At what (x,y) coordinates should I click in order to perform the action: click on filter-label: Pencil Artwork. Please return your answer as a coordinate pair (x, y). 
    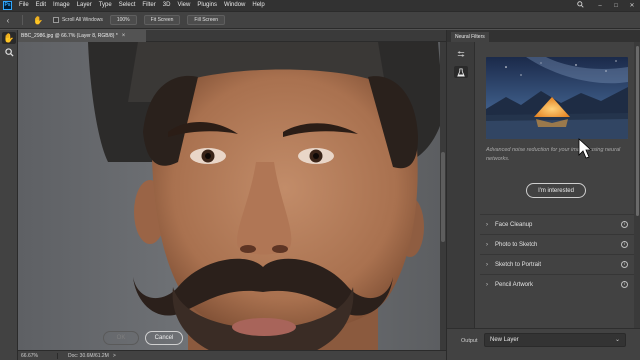
    Looking at the image, I should click on (514, 284).